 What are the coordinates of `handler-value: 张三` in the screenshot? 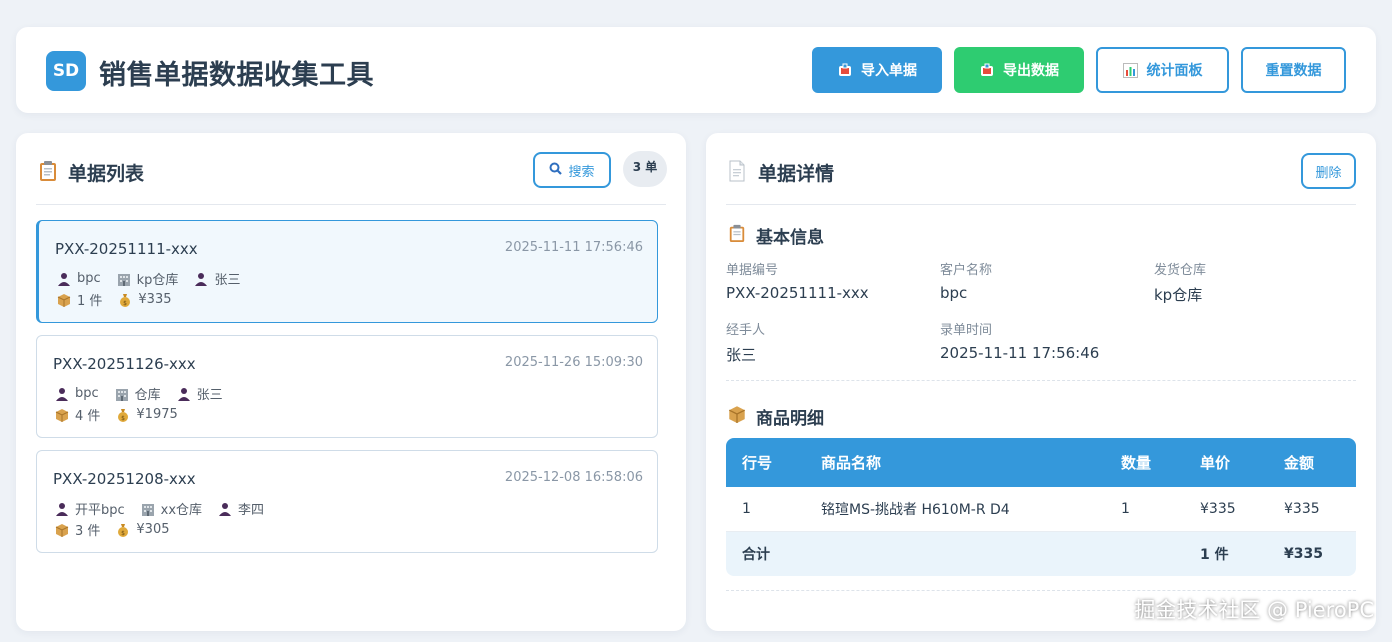 It's located at (741, 355).